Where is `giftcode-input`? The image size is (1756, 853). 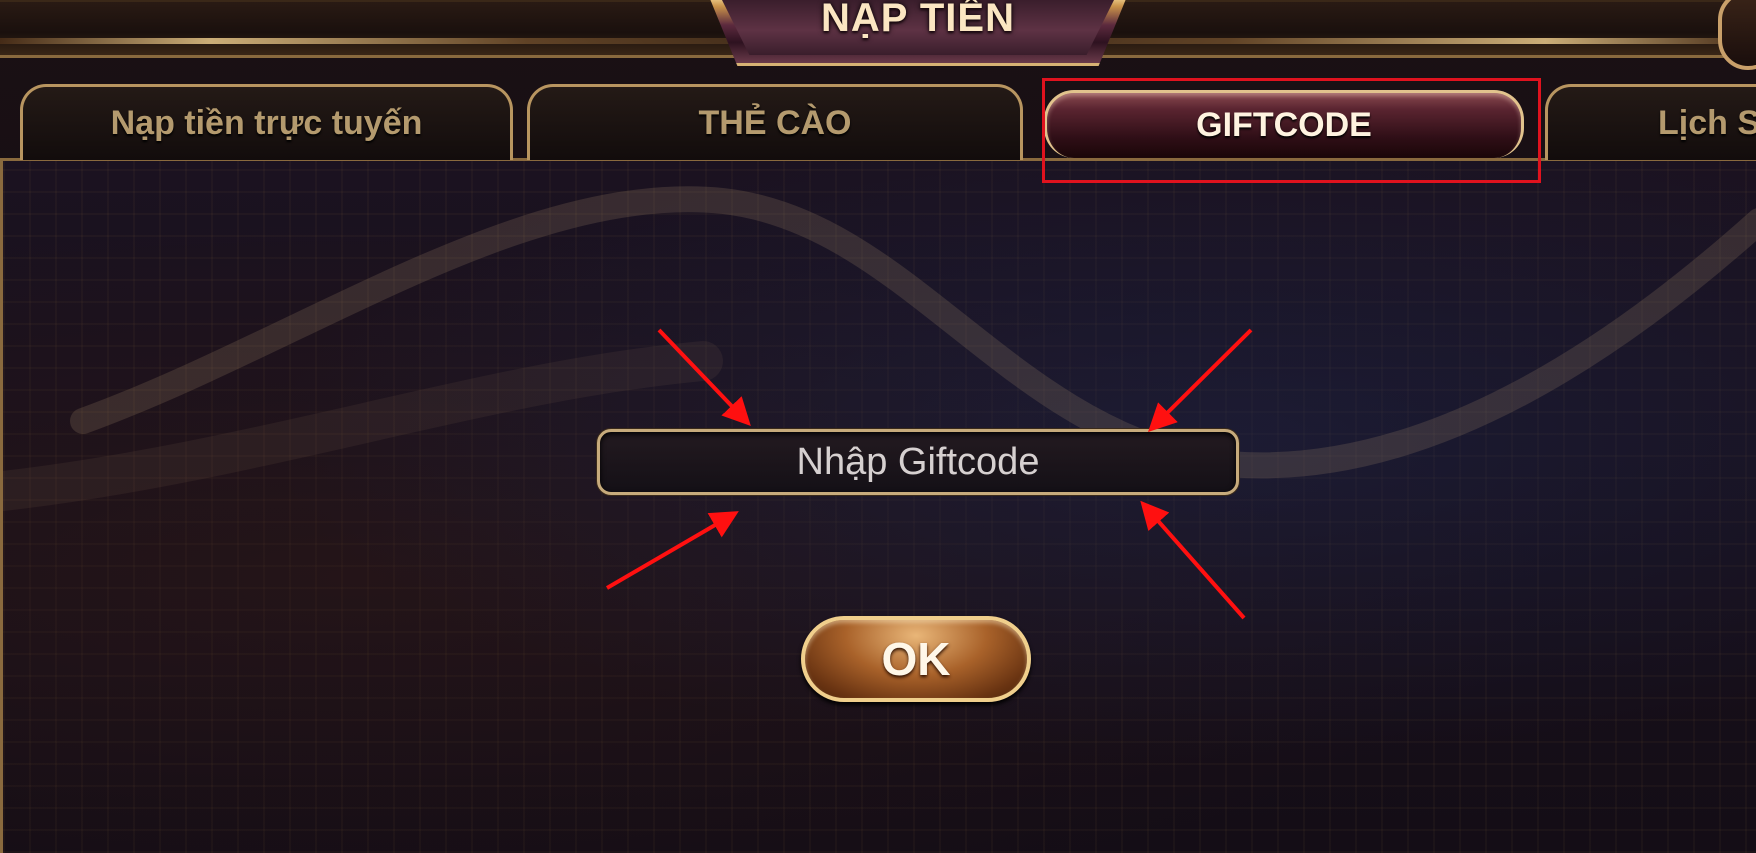 giftcode-input is located at coordinates (918, 462).